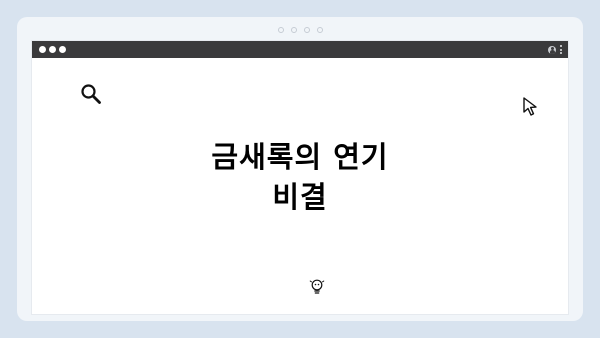 The image size is (600, 338). Describe the element at coordinates (42, 49) in the screenshot. I see `close-window-dot` at that location.